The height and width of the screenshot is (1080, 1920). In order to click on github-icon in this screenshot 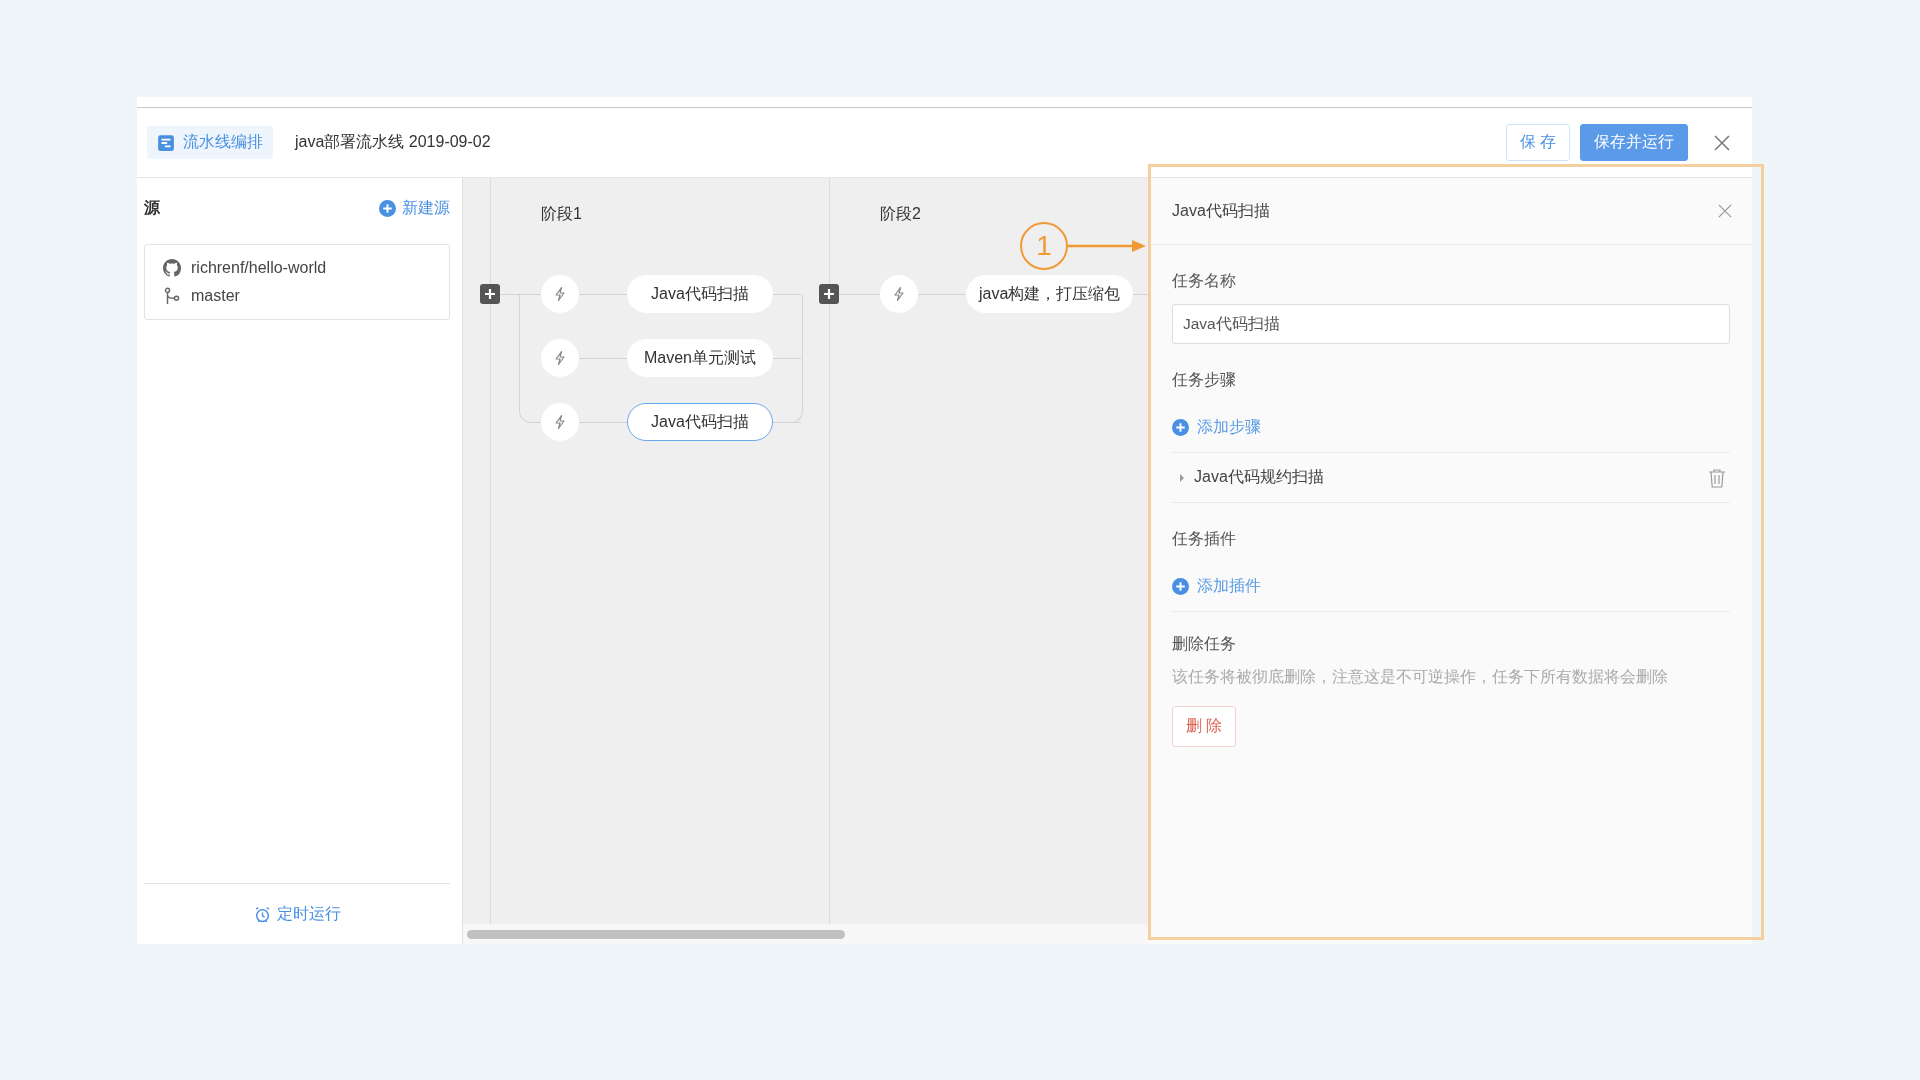, I will do `click(172, 268)`.